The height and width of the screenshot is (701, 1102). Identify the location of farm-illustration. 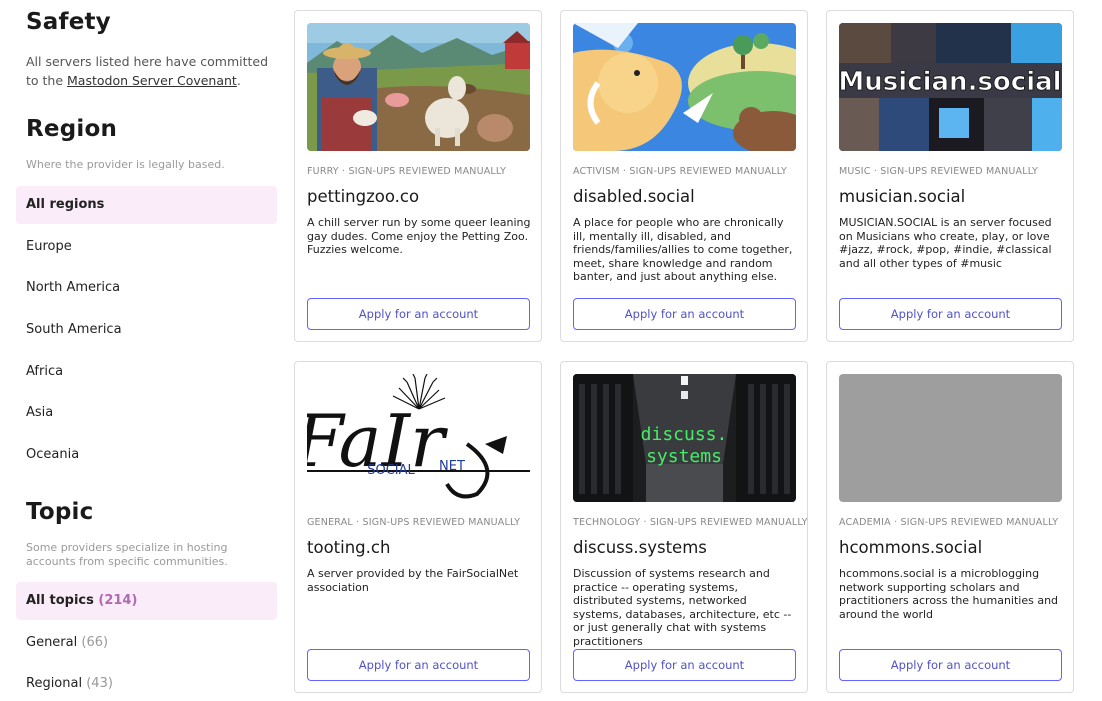
(418, 87).